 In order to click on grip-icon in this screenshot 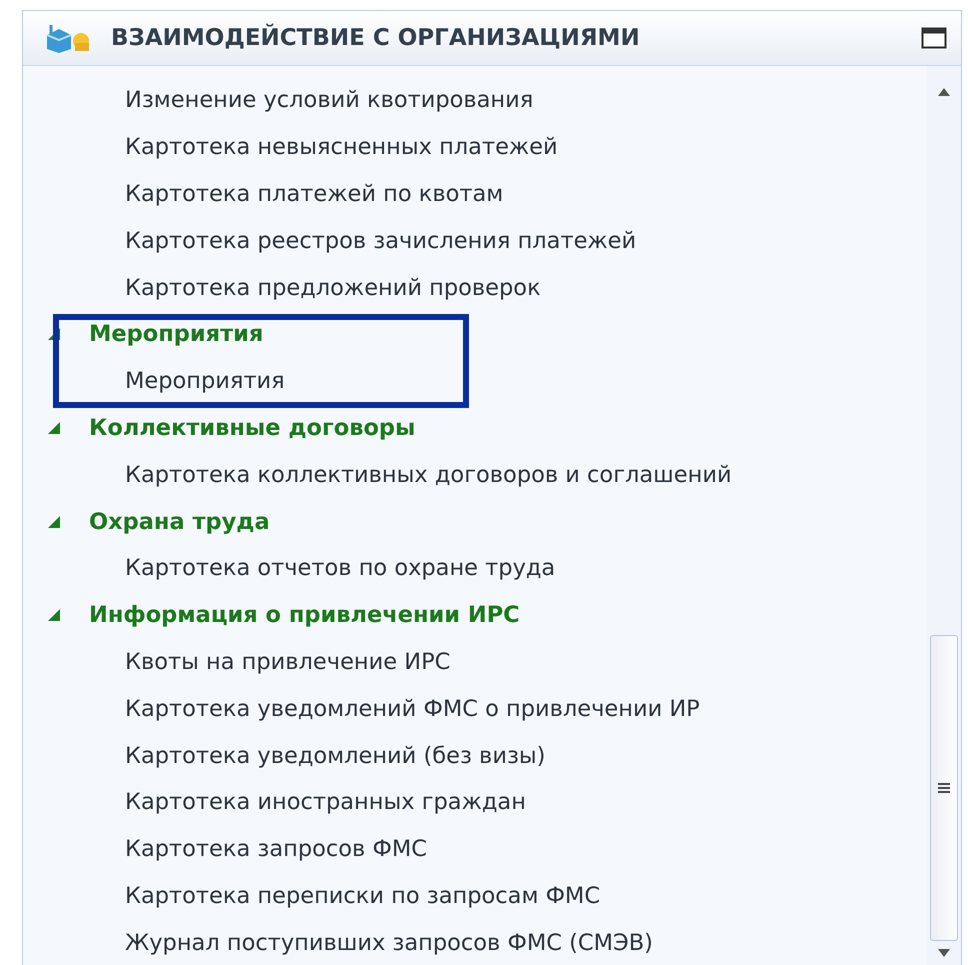, I will do `click(944, 788)`.